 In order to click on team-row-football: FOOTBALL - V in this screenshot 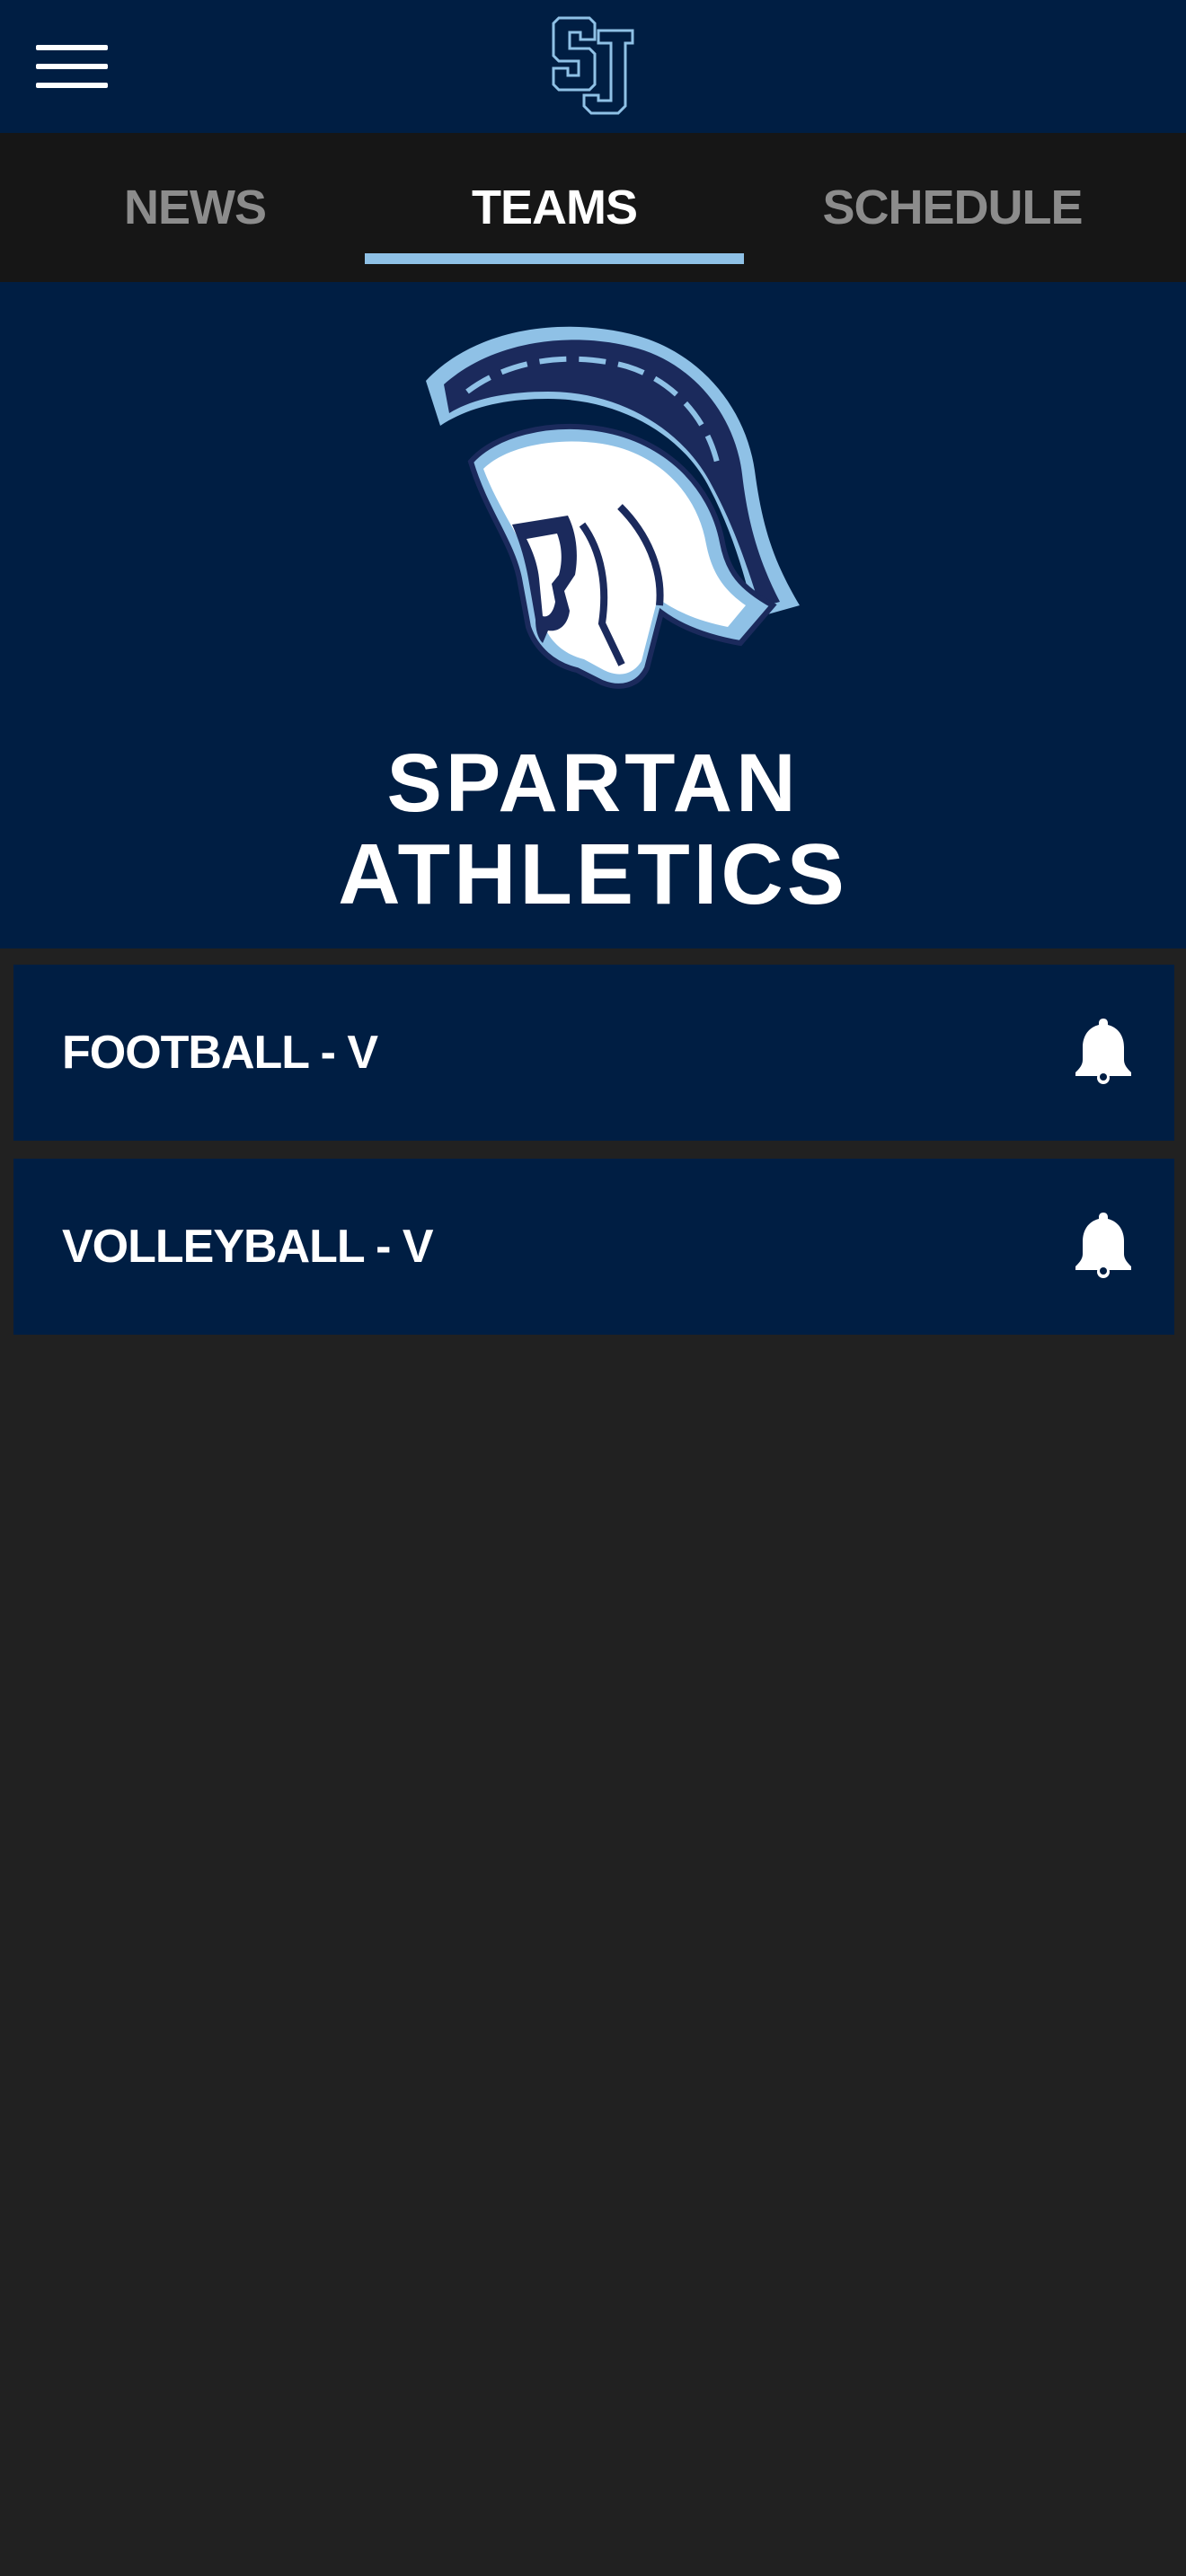, I will do `click(593, 1053)`.